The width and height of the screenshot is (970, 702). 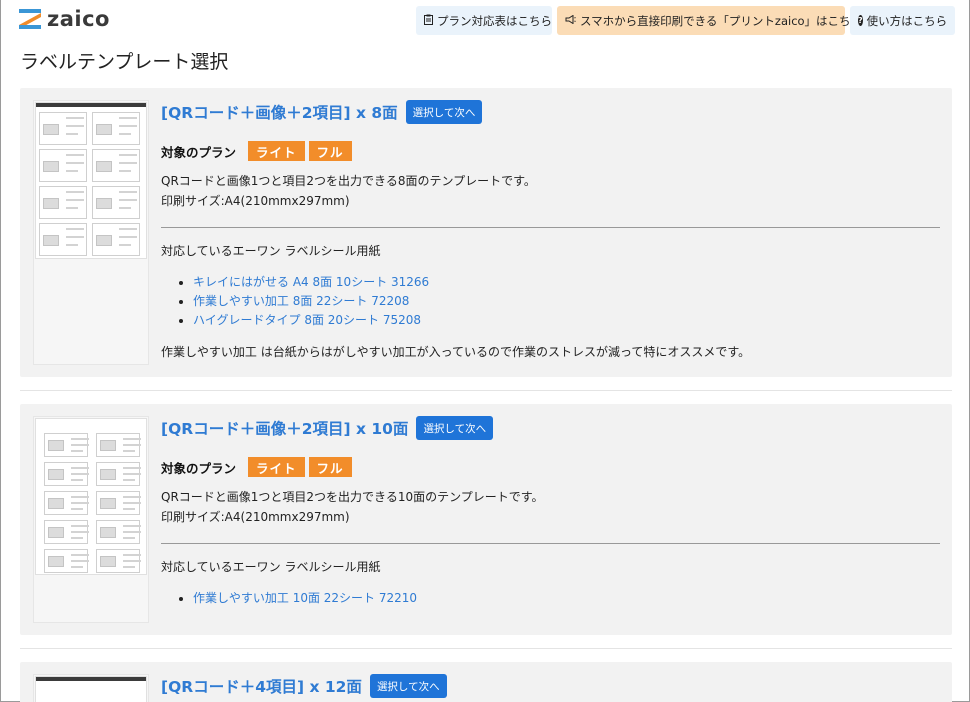 What do you see at coordinates (566, 301) in the screenshot?
I see `list-item: 作業しやすい加工 8面 22シート 72208` at bounding box center [566, 301].